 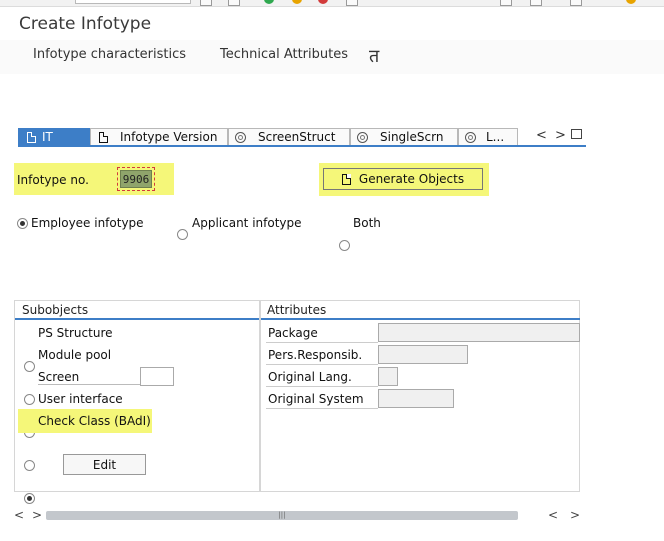 I want to click on check-class-radio, so click(x=29, y=498).